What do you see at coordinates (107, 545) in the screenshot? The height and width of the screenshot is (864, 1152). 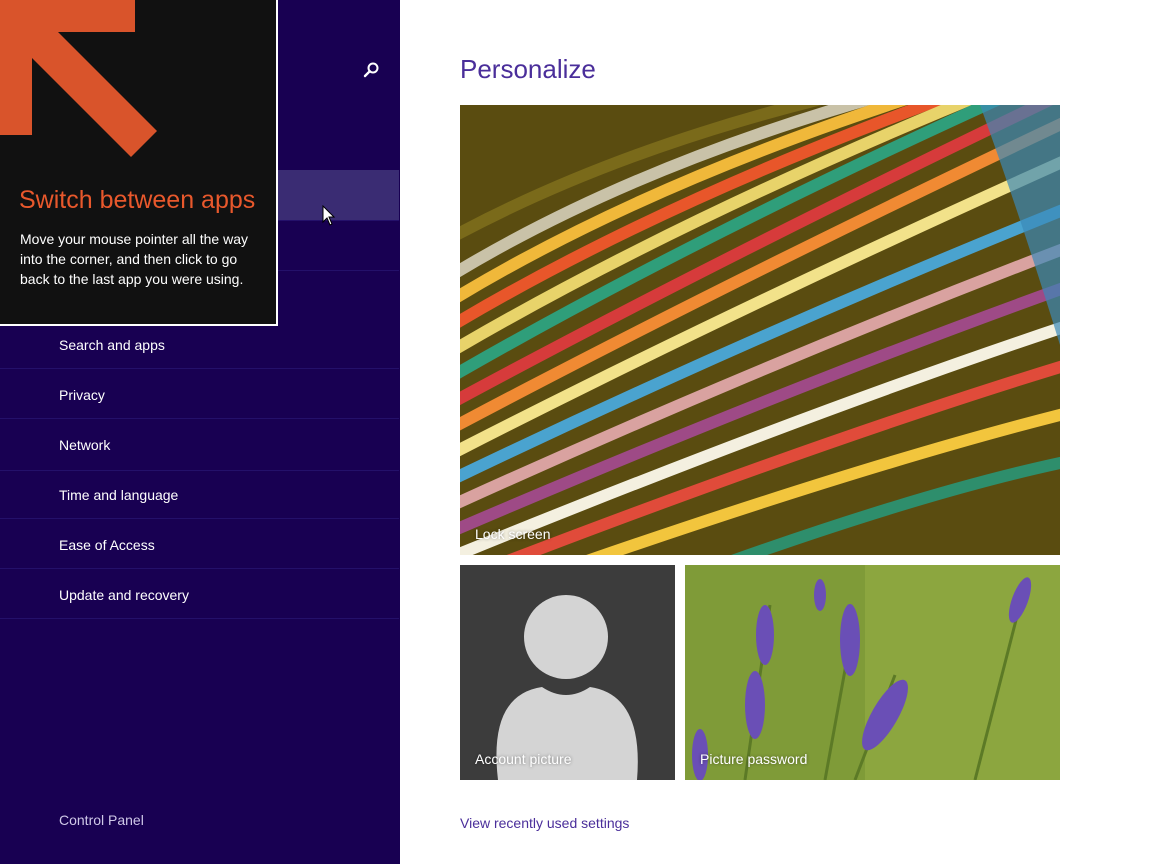 I see `sidebar-item-label: Ease of Access` at bounding box center [107, 545].